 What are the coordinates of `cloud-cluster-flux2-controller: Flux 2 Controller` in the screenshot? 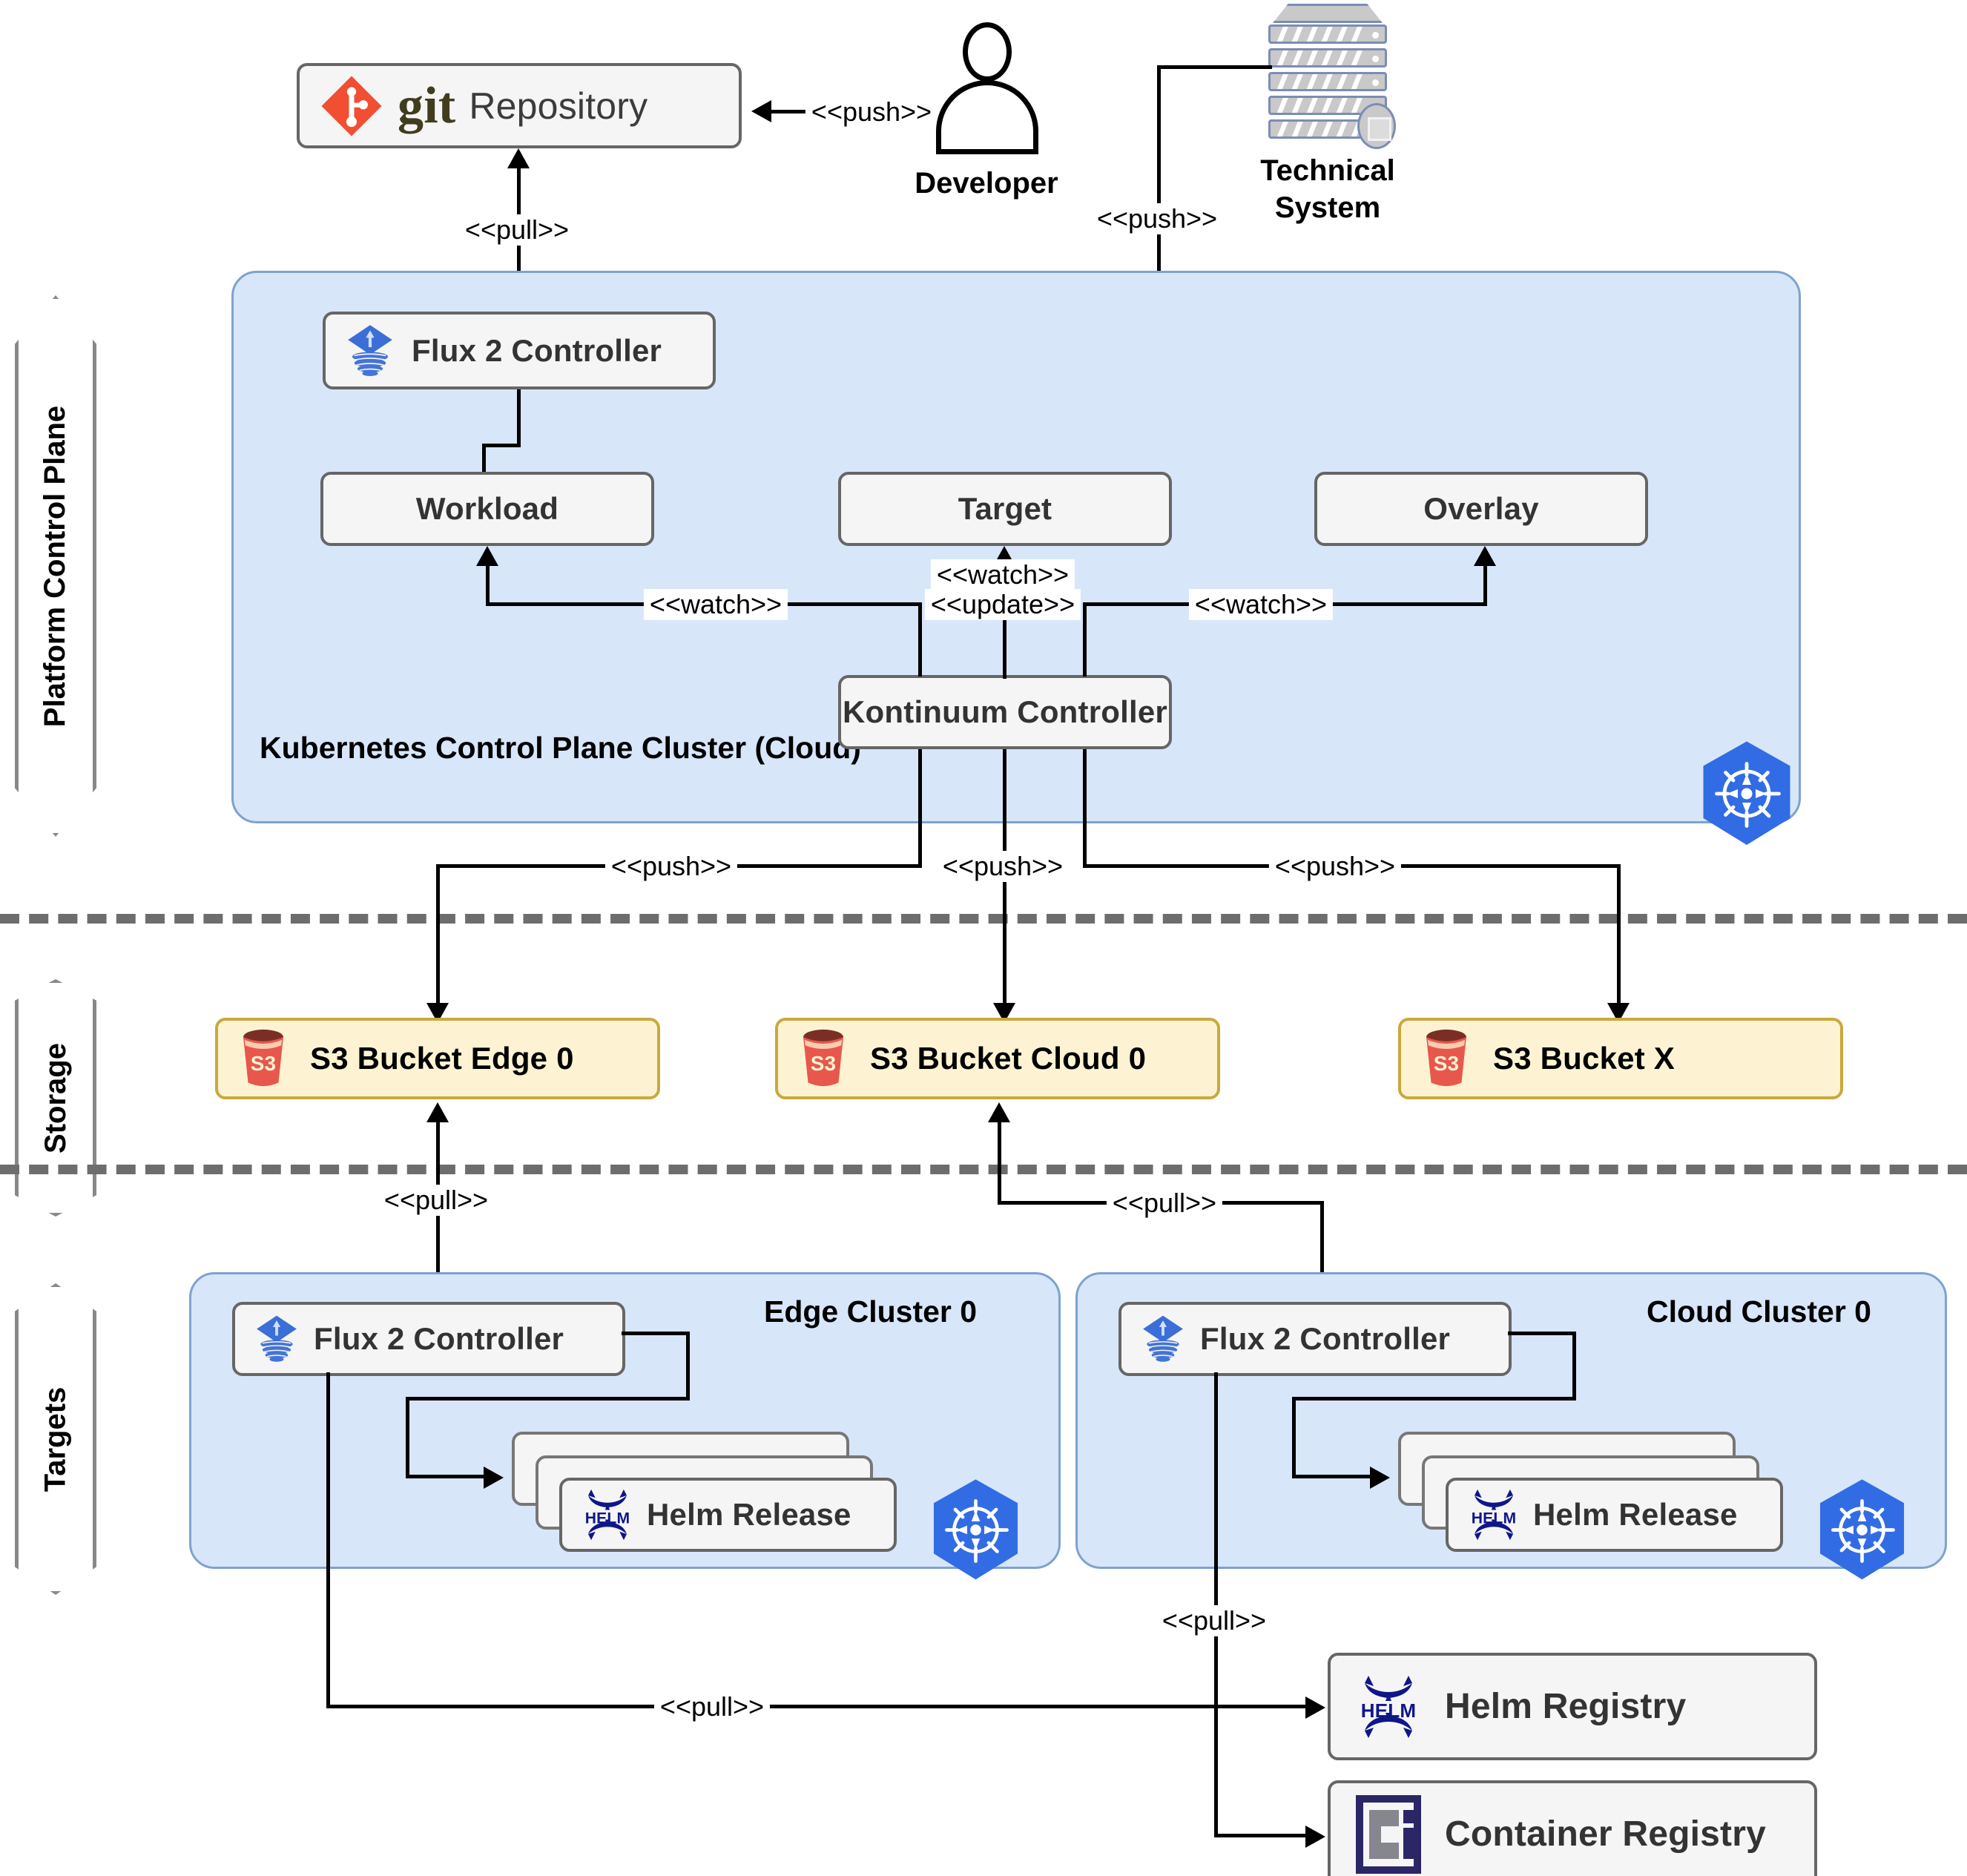 It's located at (1315, 1339).